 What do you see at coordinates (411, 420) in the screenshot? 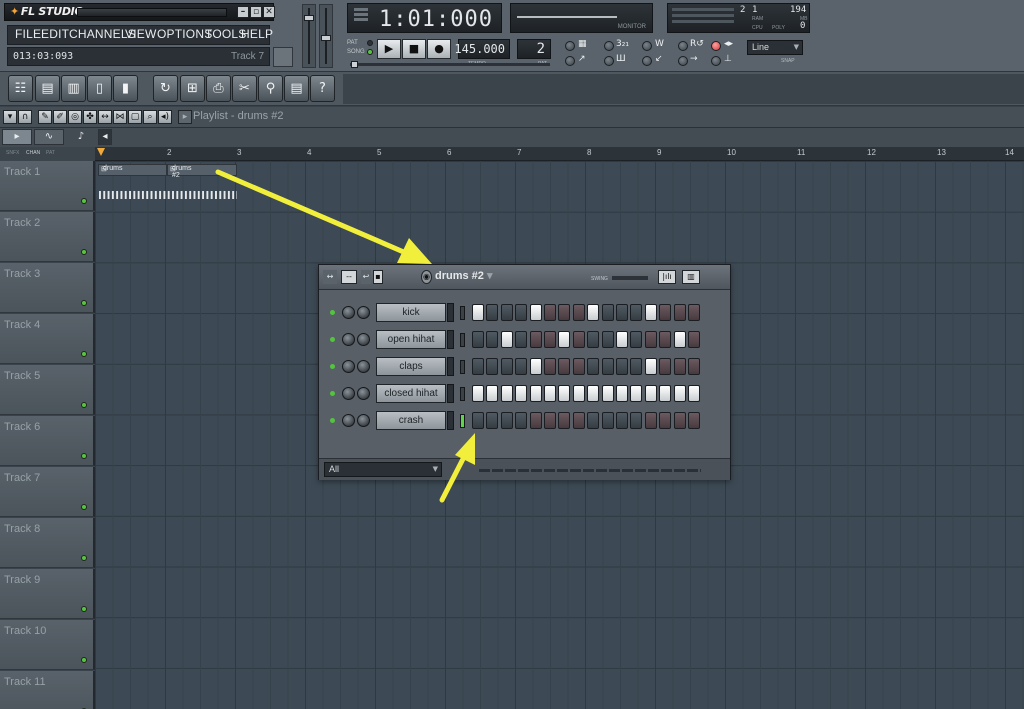
I see `channel-name-button: crash` at bounding box center [411, 420].